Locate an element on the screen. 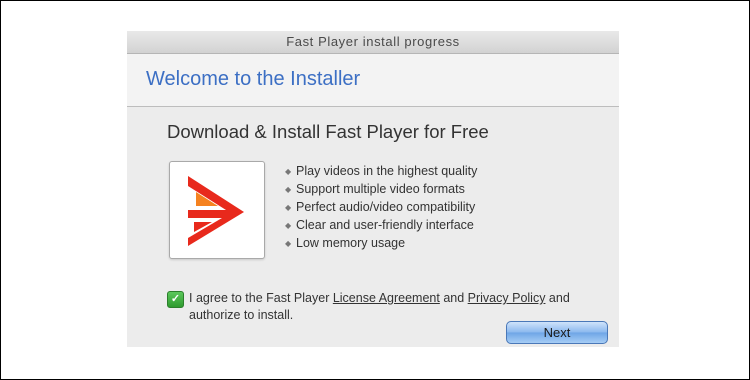  feature-item: ◆ Support multiple video formats is located at coordinates (381, 189).